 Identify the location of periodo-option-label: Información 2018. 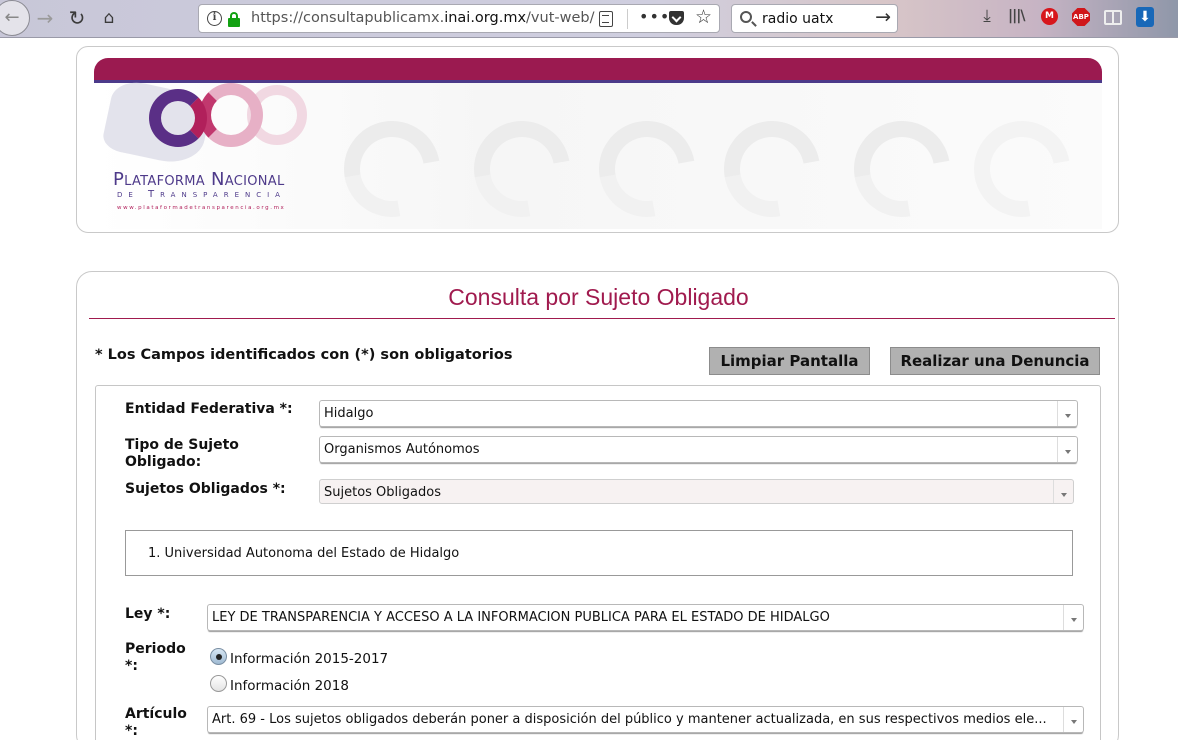
(289, 686).